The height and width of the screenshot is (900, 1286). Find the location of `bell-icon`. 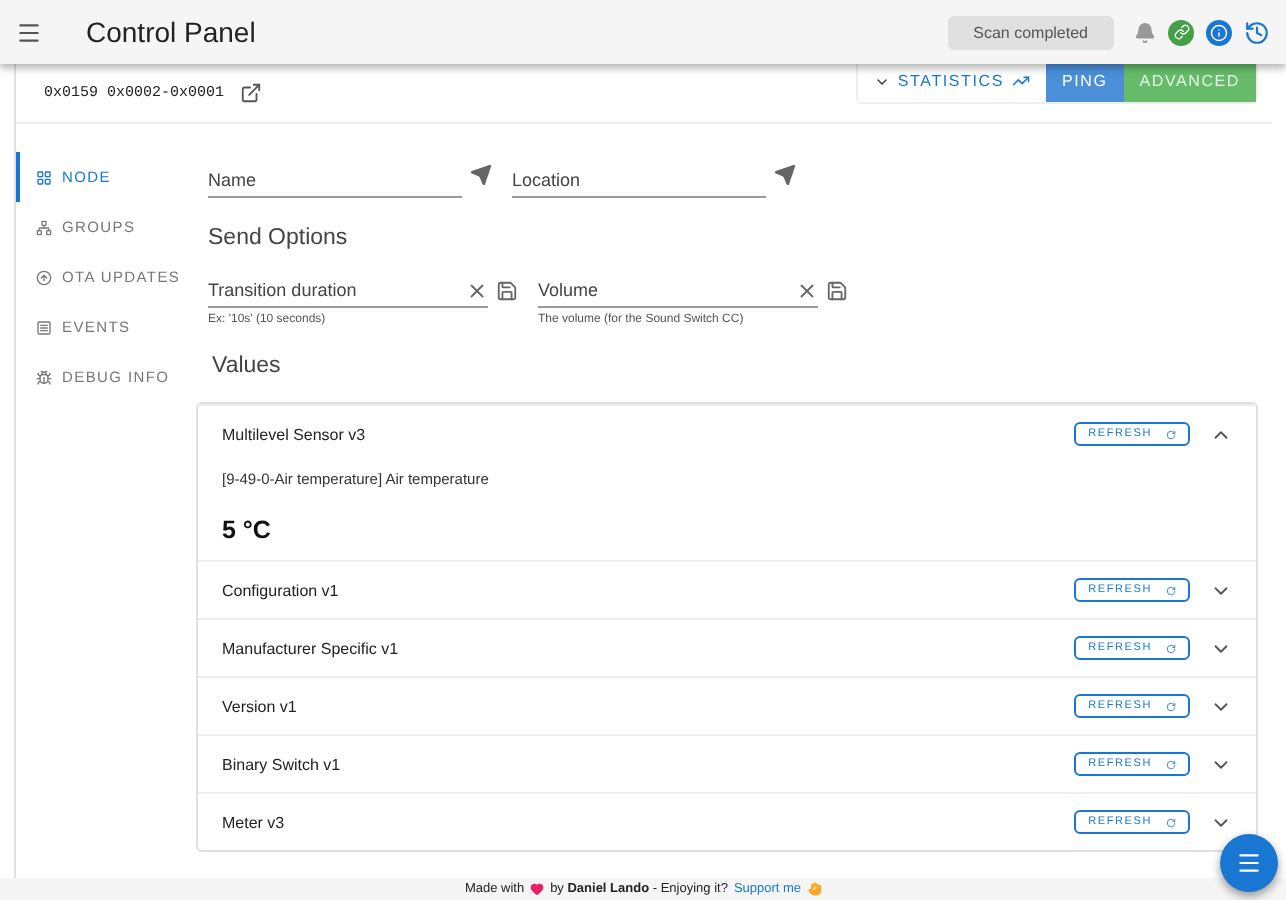

bell-icon is located at coordinates (1145, 32).